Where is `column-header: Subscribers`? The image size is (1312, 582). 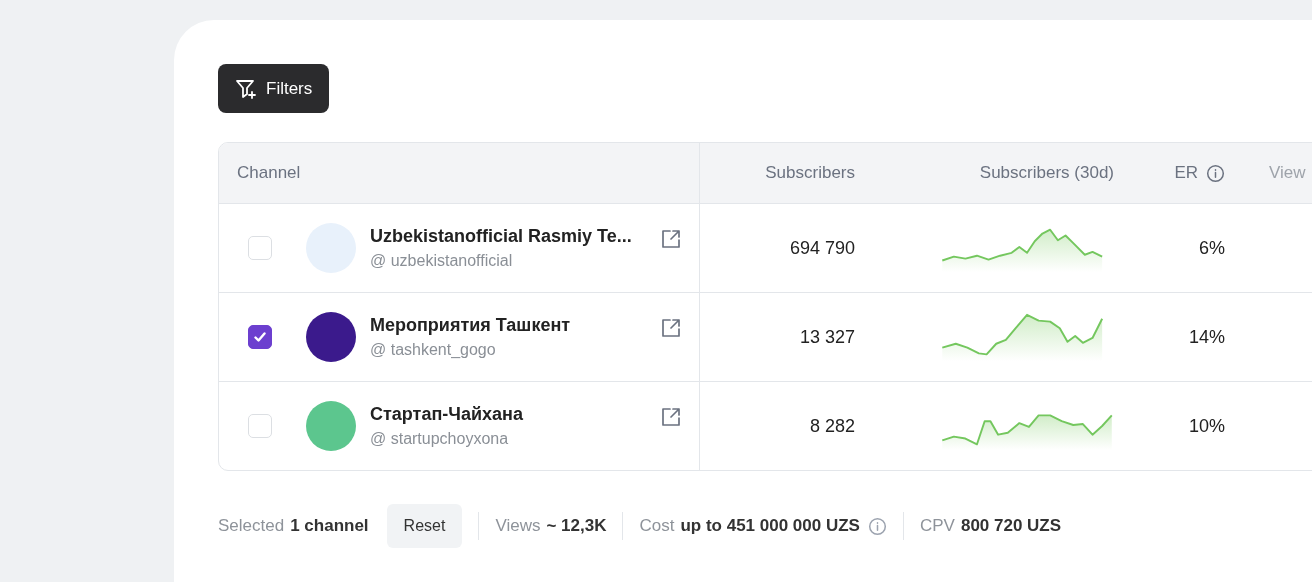 column-header: Subscribers is located at coordinates (810, 173).